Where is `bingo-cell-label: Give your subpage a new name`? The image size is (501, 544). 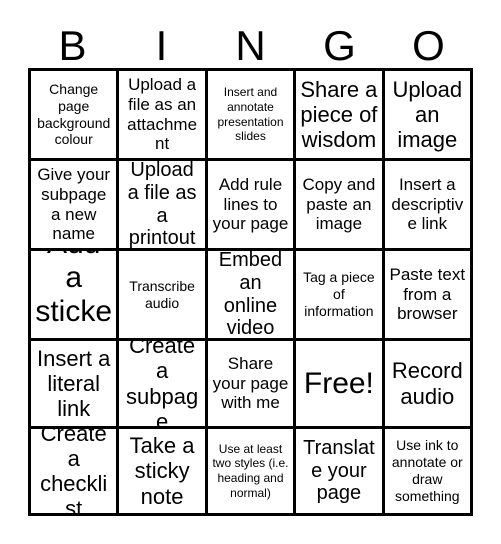
bingo-cell-label: Give your subpage a new name is located at coordinates (74, 204).